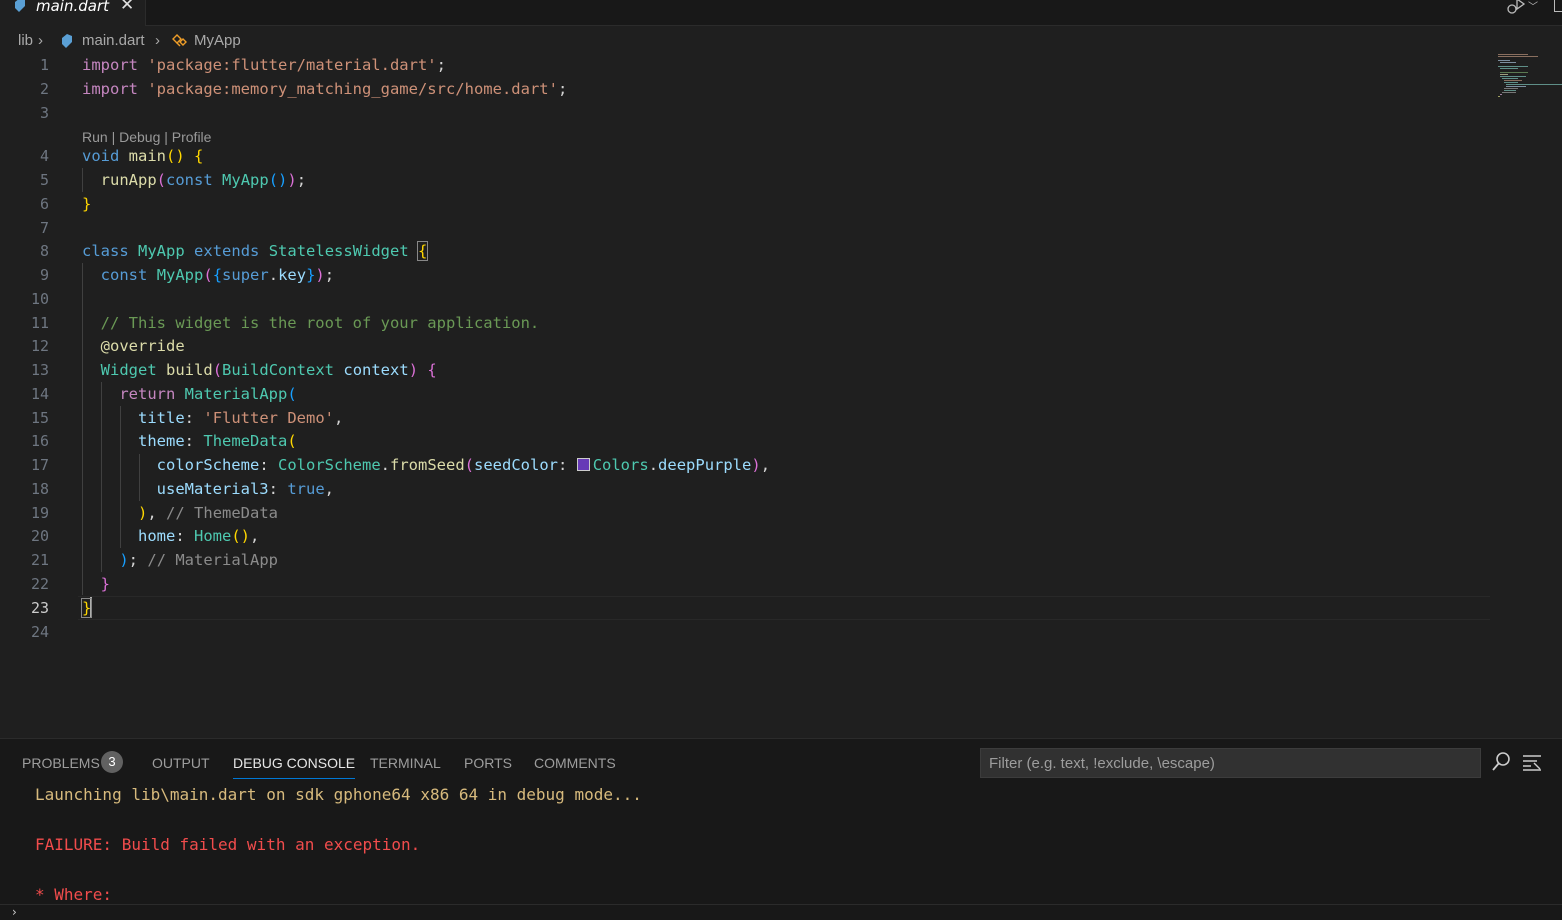  What do you see at coordinates (39, 632) in the screenshot?
I see `line-number: 24` at bounding box center [39, 632].